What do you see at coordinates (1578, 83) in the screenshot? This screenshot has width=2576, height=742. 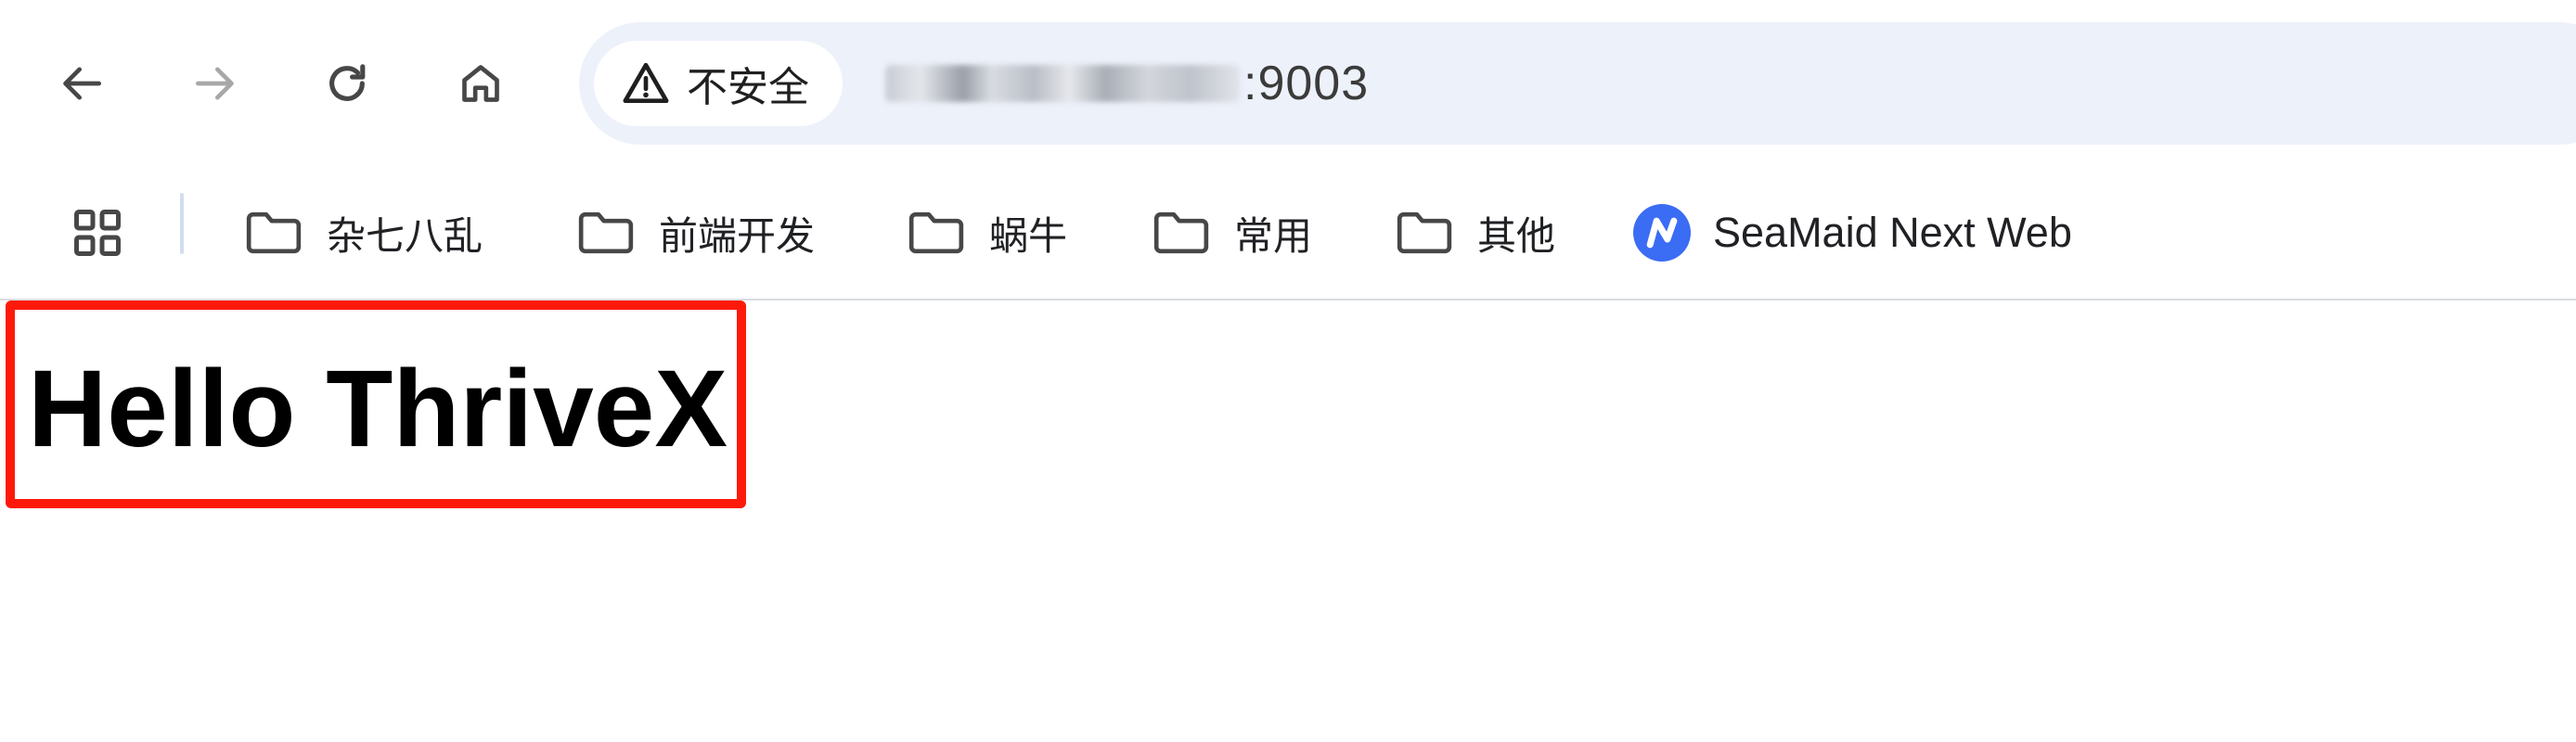 I see `address-bar: 不安全 :9003` at bounding box center [1578, 83].